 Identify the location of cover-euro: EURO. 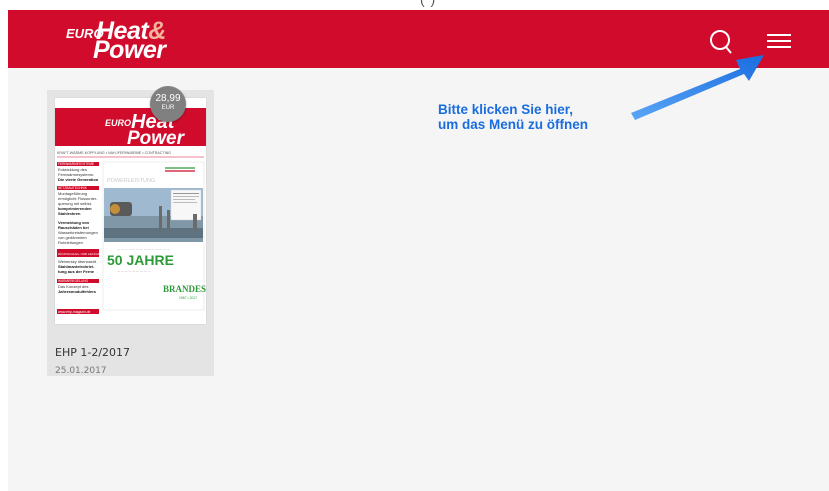
(118, 123).